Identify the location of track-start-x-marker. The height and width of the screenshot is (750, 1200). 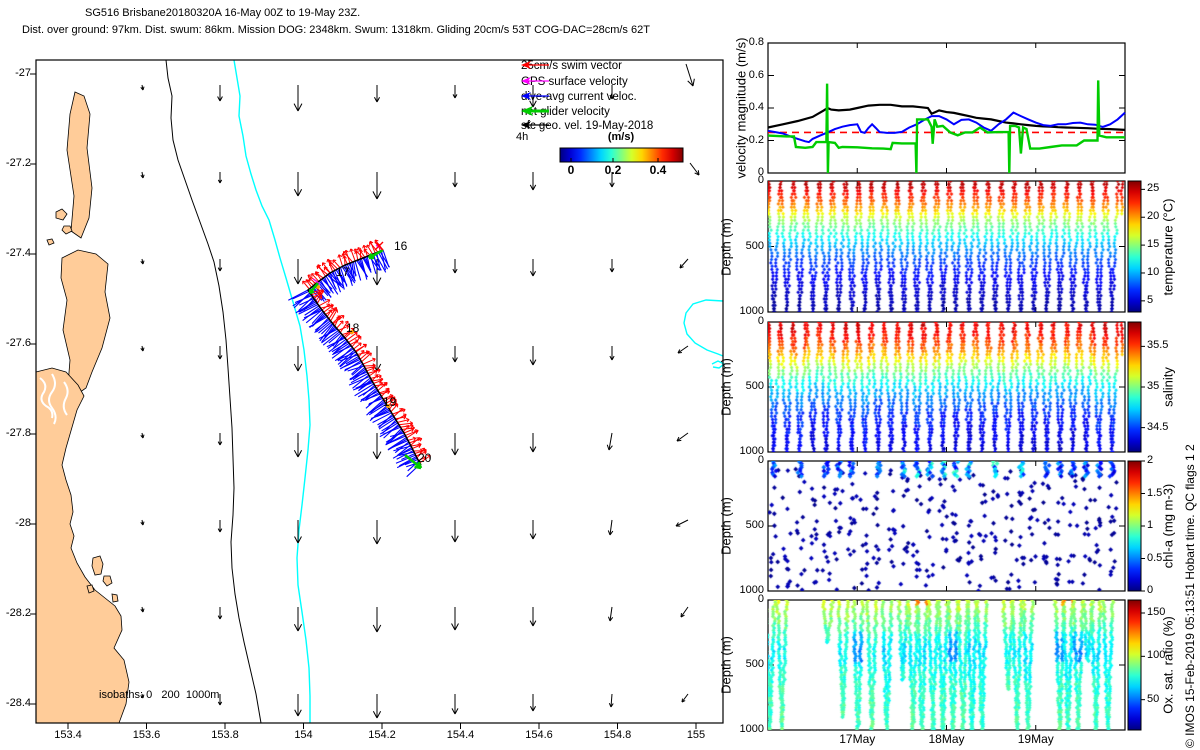
(379, 246).